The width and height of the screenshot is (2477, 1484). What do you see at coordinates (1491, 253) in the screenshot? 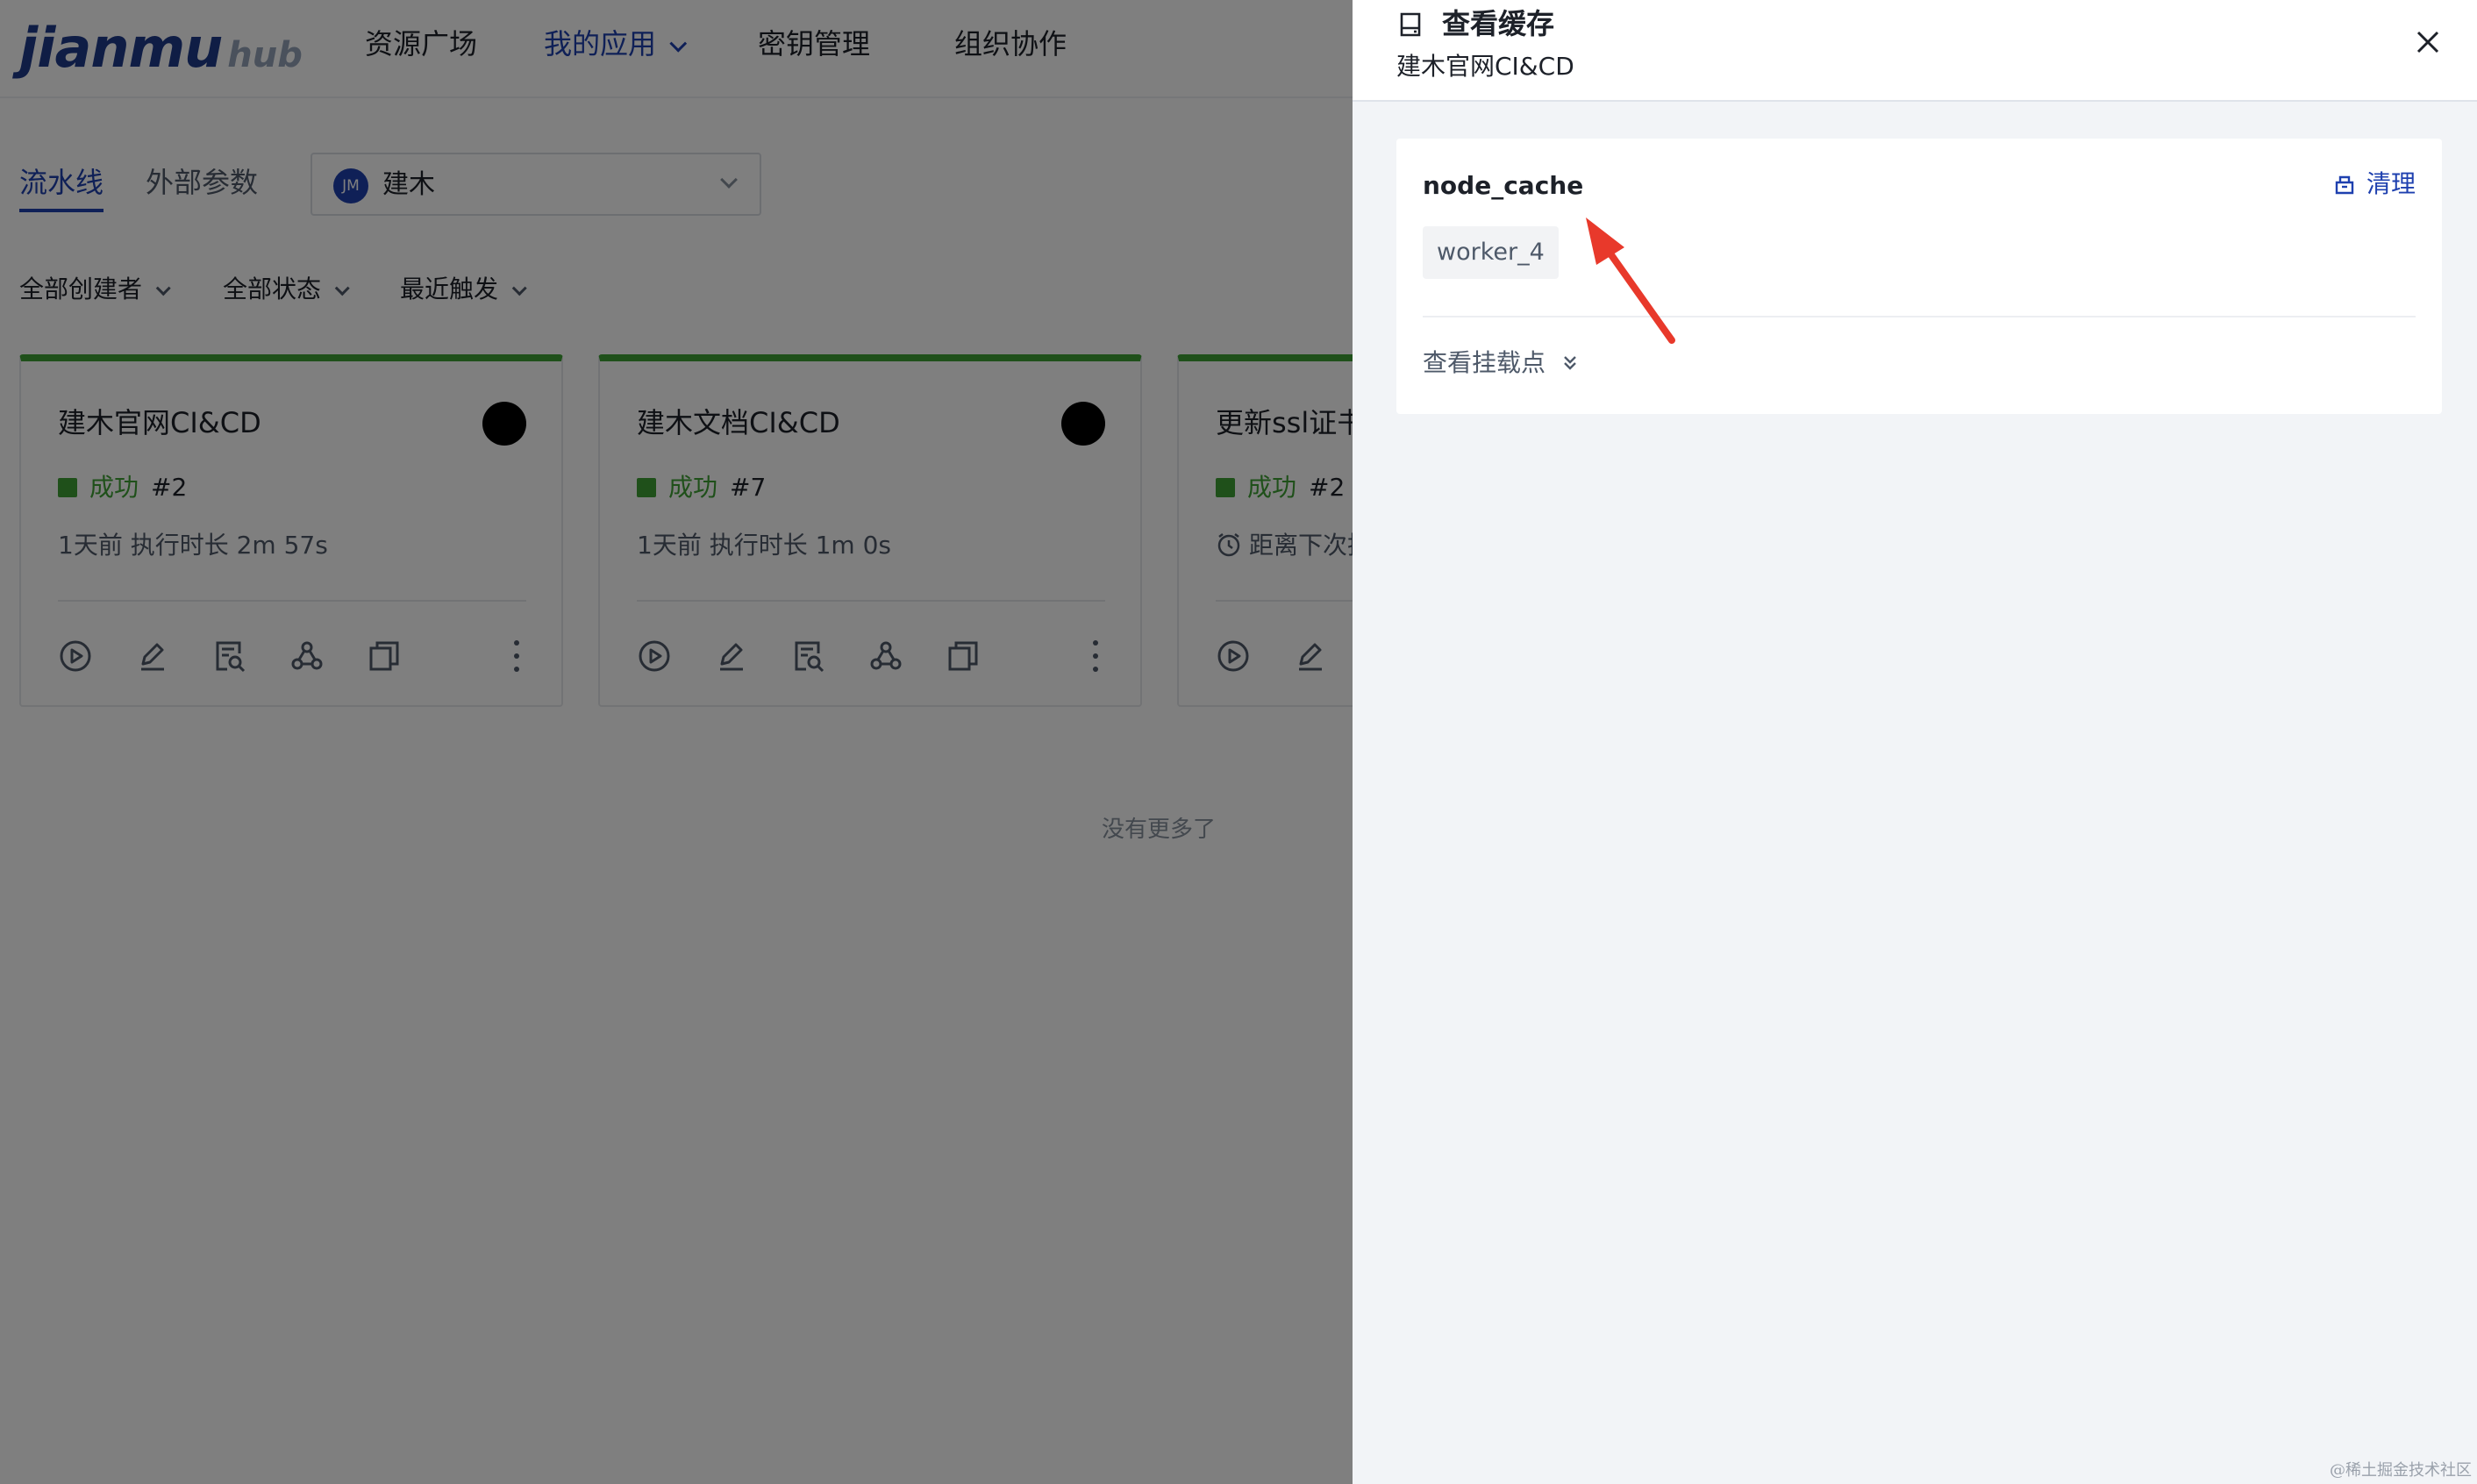
I see `worker-tag: worker_4` at bounding box center [1491, 253].